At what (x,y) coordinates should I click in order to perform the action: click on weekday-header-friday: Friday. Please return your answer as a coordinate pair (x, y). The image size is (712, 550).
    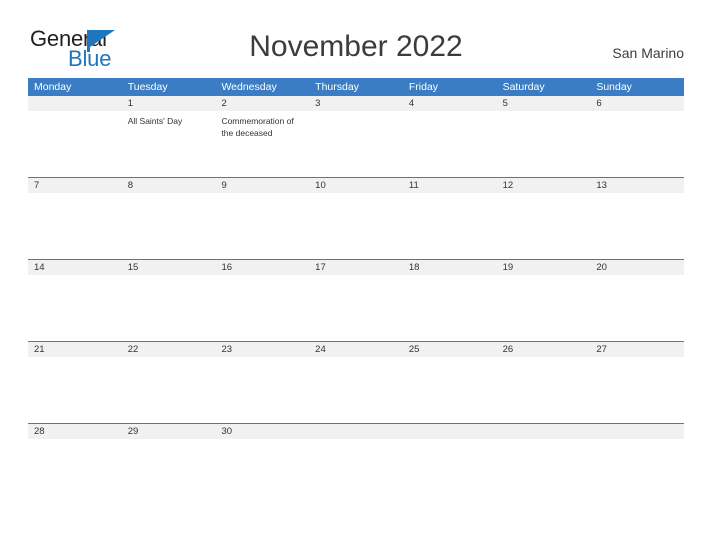
    Looking at the image, I should click on (423, 87).